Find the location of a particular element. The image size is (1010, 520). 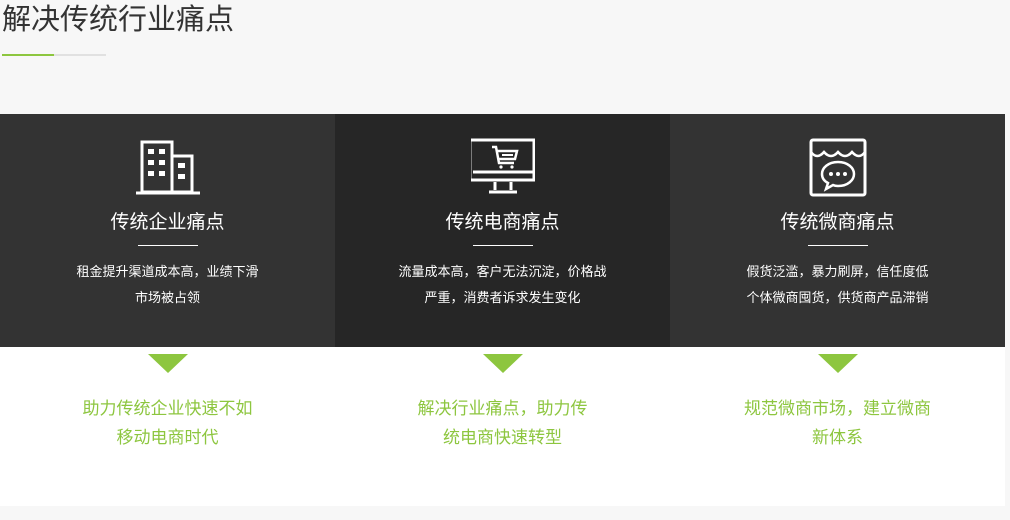

panel-heading: 传统电商痛点 is located at coordinates (502, 222).